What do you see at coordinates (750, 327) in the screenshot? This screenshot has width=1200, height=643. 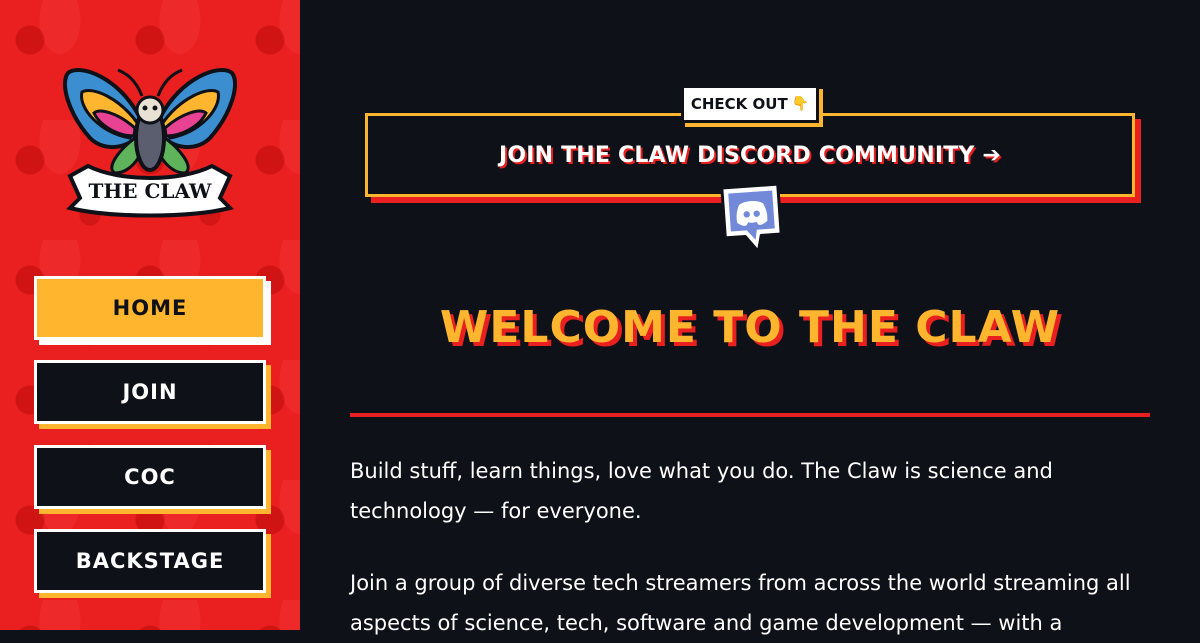 I see `page-title: WELCOME TO THE CLAW` at bounding box center [750, 327].